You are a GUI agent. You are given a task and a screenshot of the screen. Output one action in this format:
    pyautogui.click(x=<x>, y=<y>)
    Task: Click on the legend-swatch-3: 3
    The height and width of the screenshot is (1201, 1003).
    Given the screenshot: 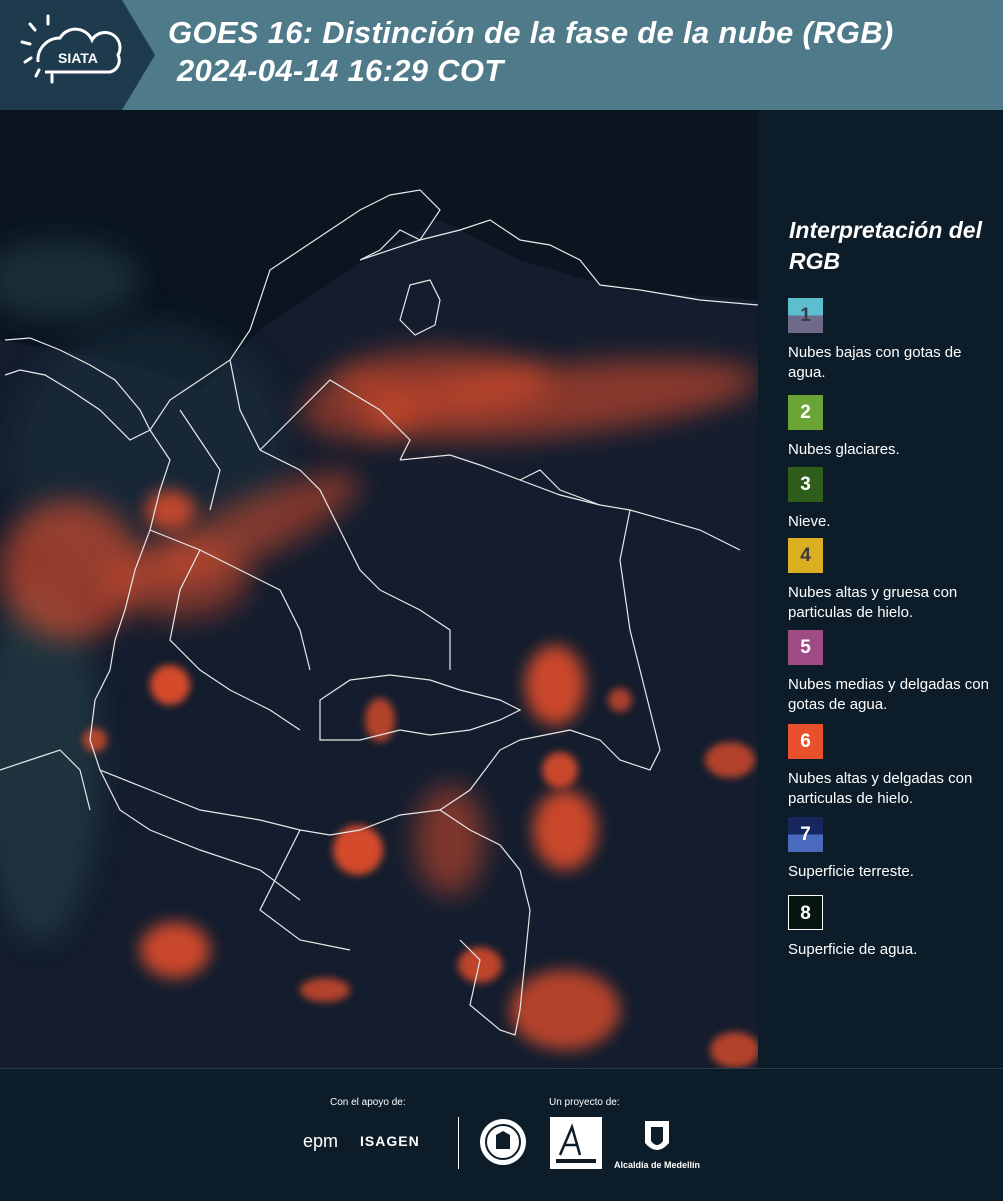 What is the action you would take?
    pyautogui.click(x=805, y=484)
    